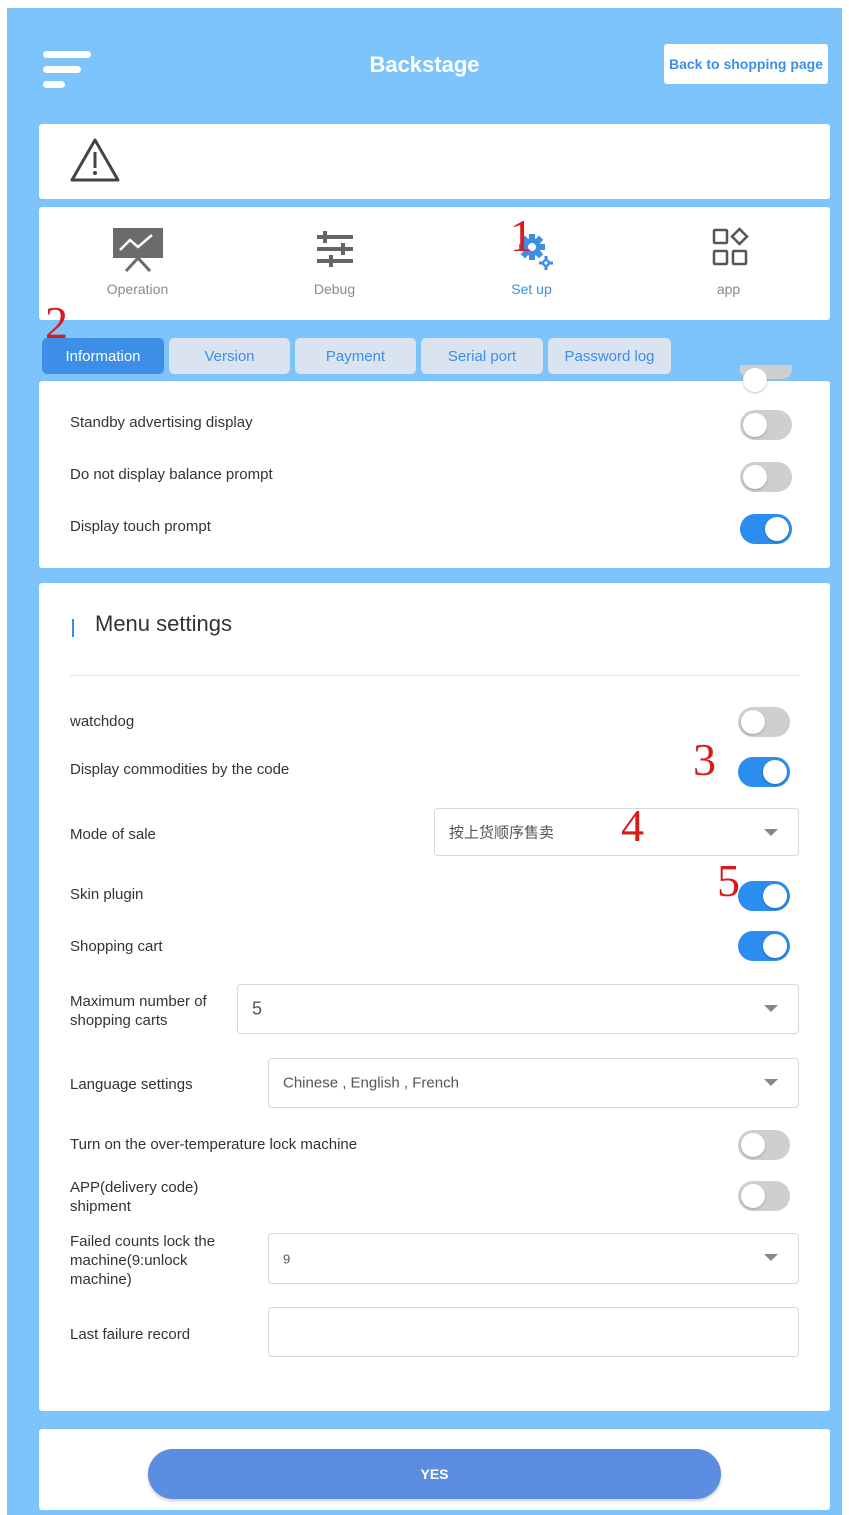  What do you see at coordinates (533, 1332) in the screenshot?
I see `last-failure-input` at bounding box center [533, 1332].